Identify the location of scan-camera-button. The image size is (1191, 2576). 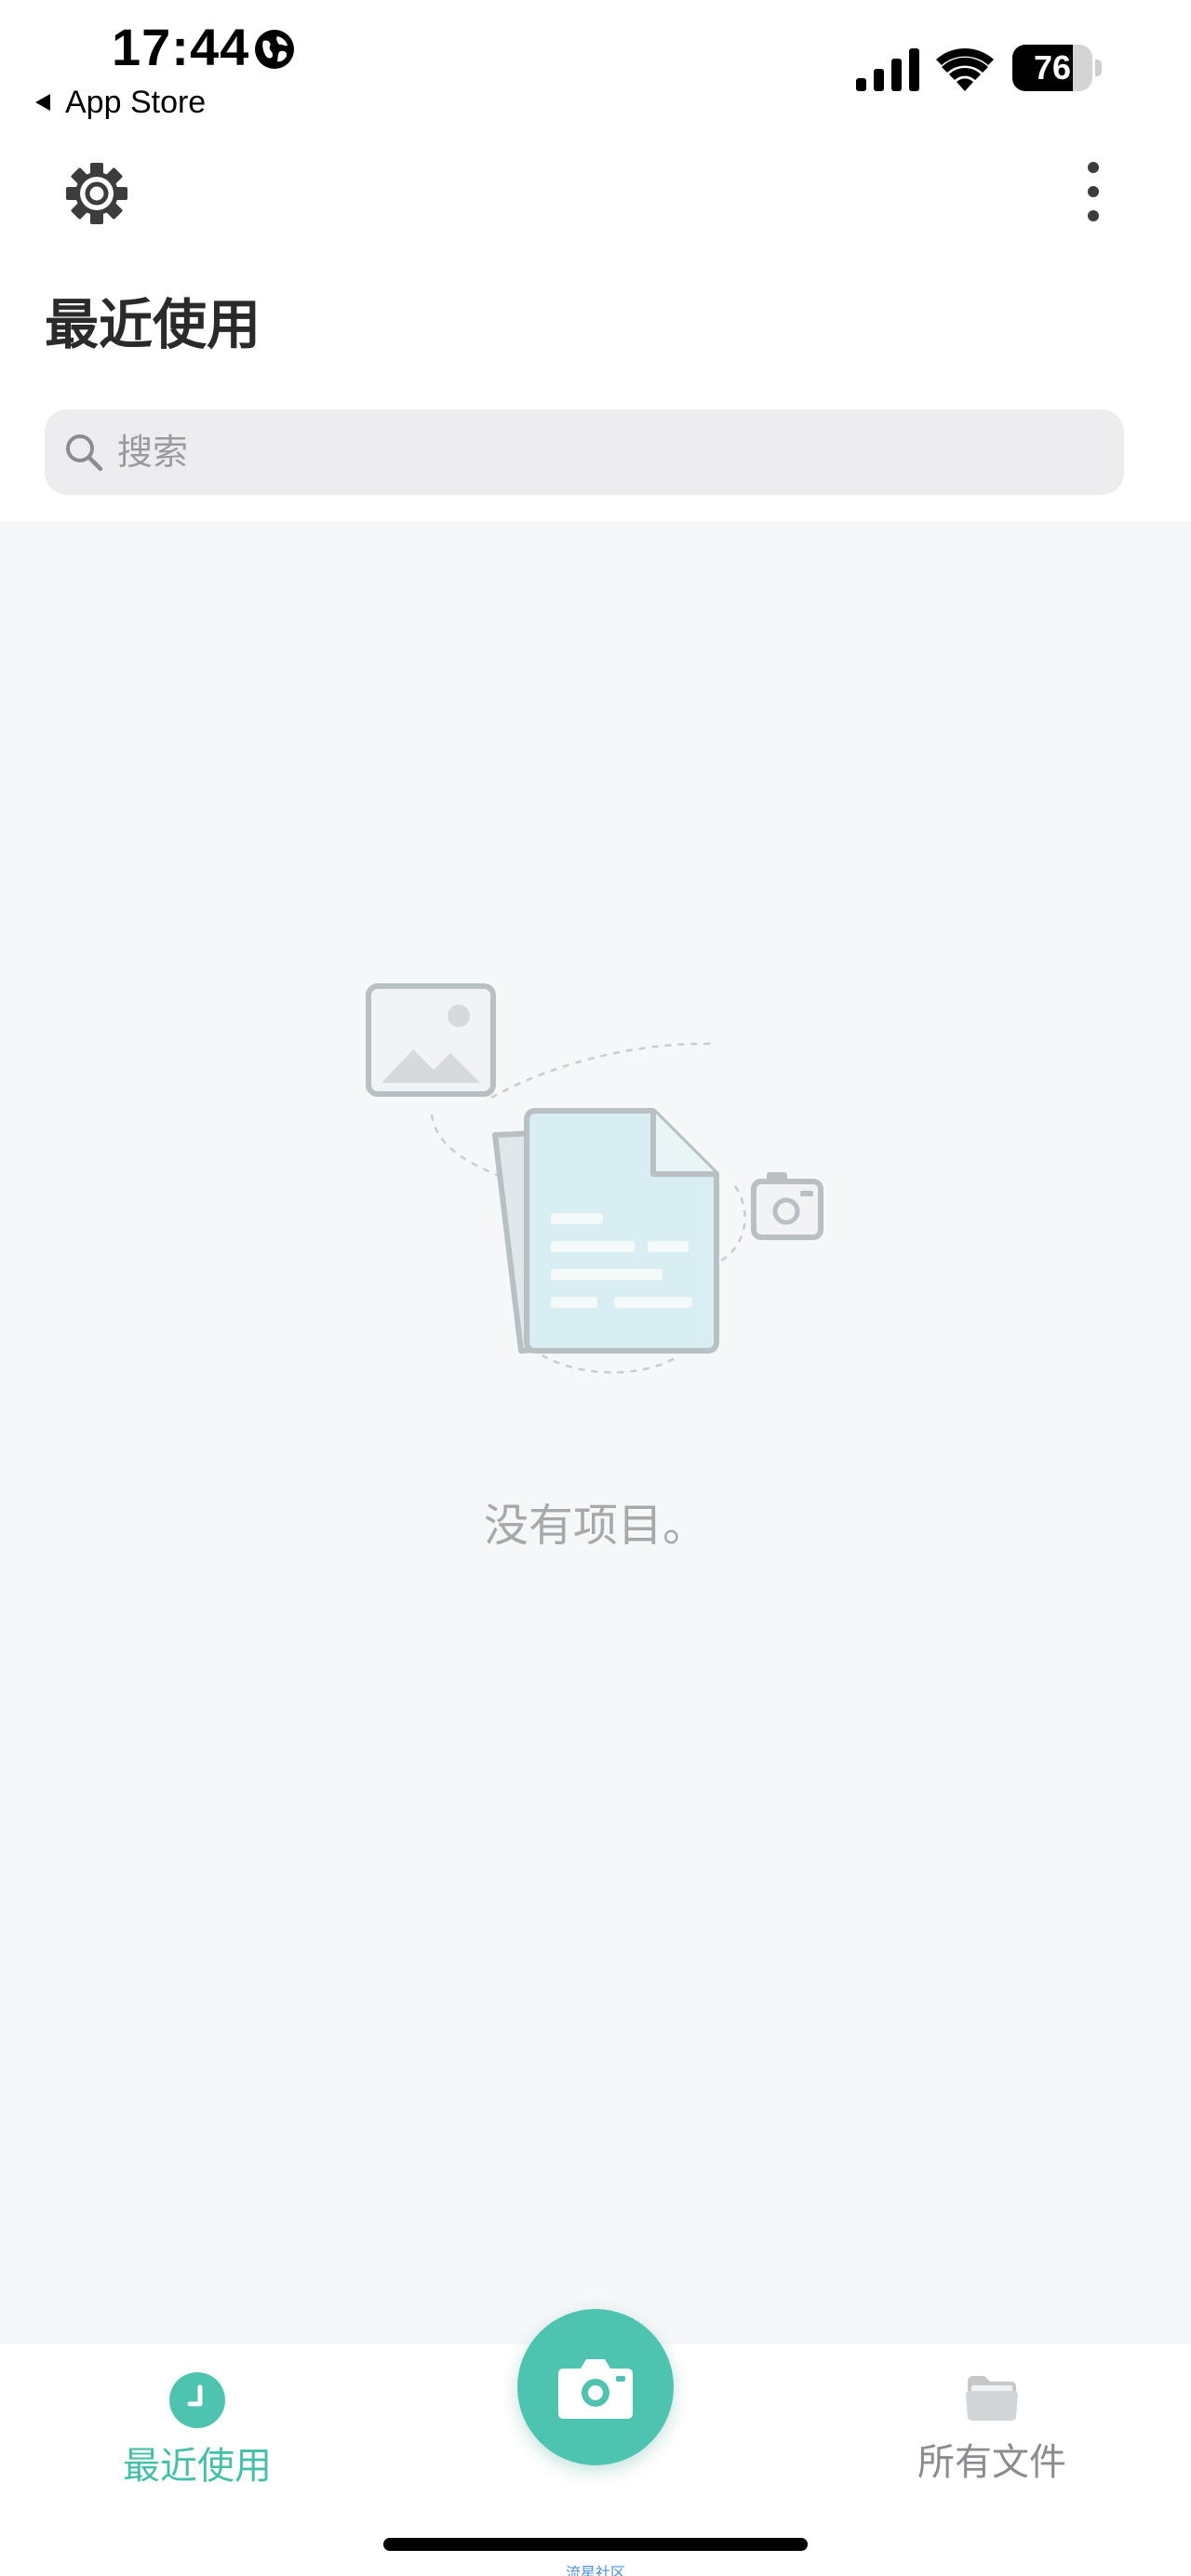
(595, 2387).